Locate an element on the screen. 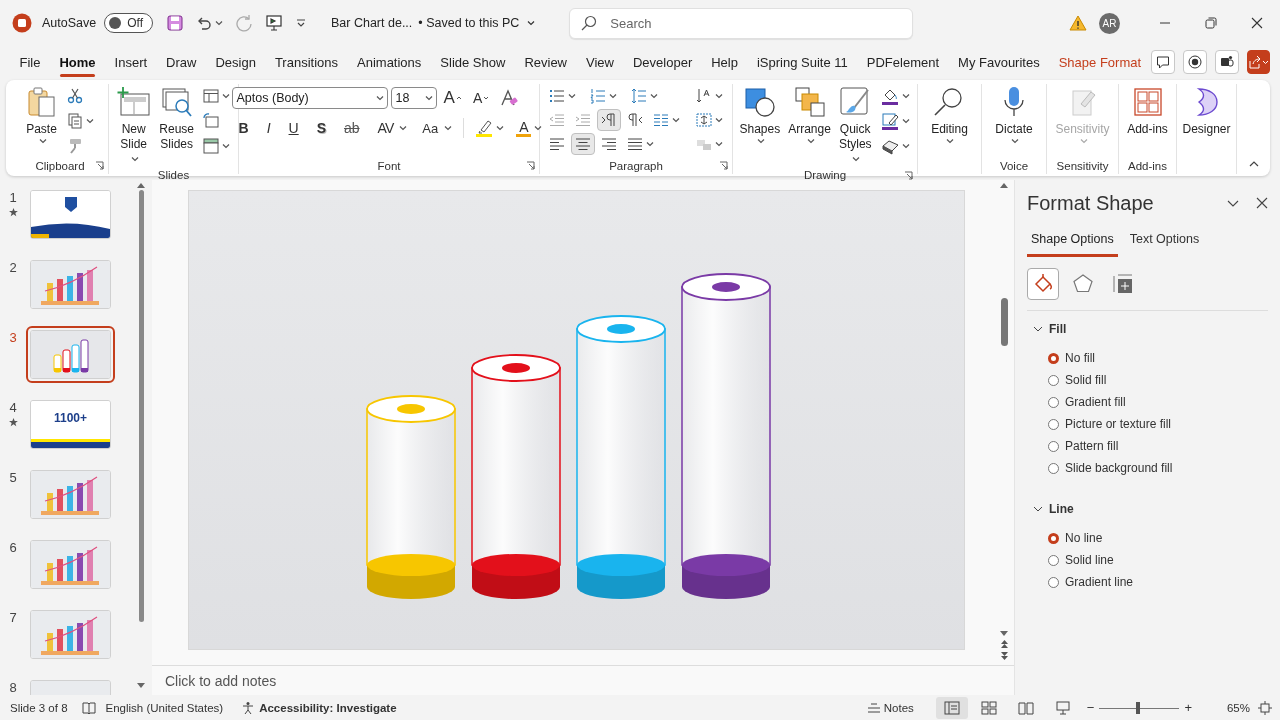 Image resolution: width=1280 pixels, height=720 pixels. radio-option: Slide background fill is located at coordinates (1110, 468).